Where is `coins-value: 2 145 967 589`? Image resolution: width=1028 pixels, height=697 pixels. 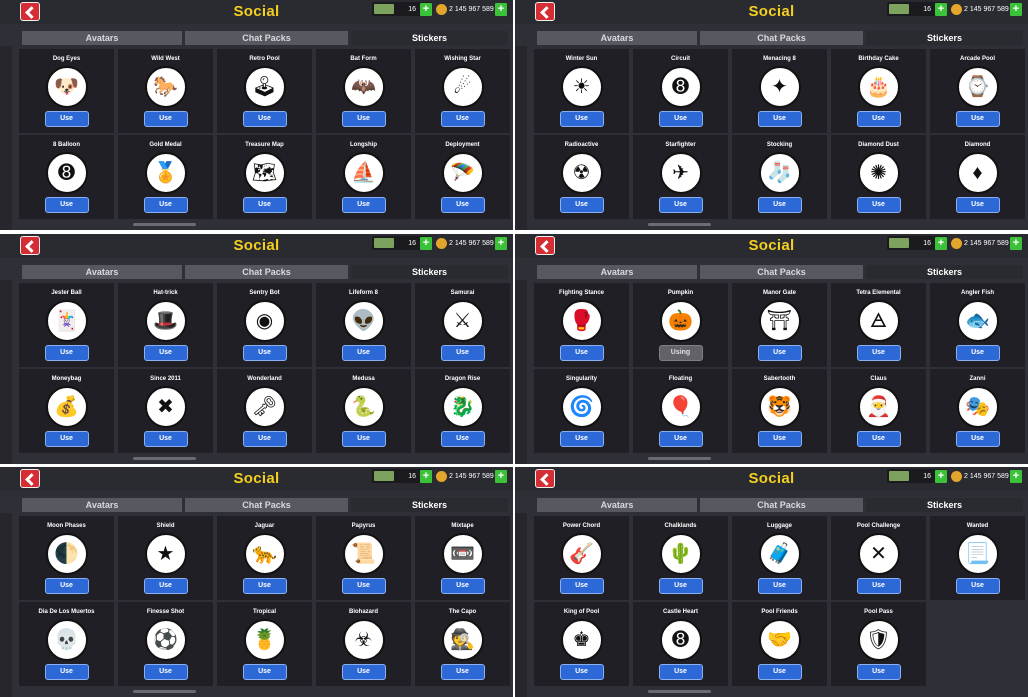 coins-value: 2 145 967 589 is located at coordinates (471, 9).